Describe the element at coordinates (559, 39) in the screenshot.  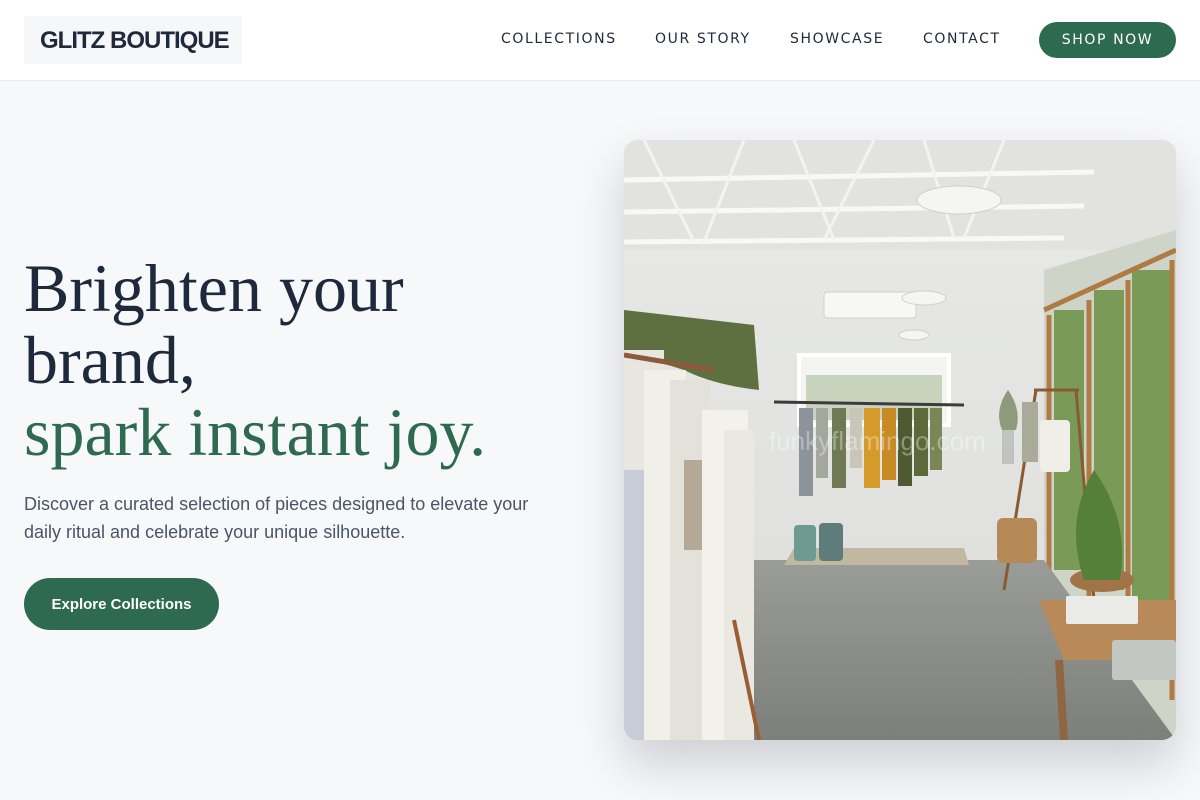
I see `nav-link-collections: COLLECTIONS` at that location.